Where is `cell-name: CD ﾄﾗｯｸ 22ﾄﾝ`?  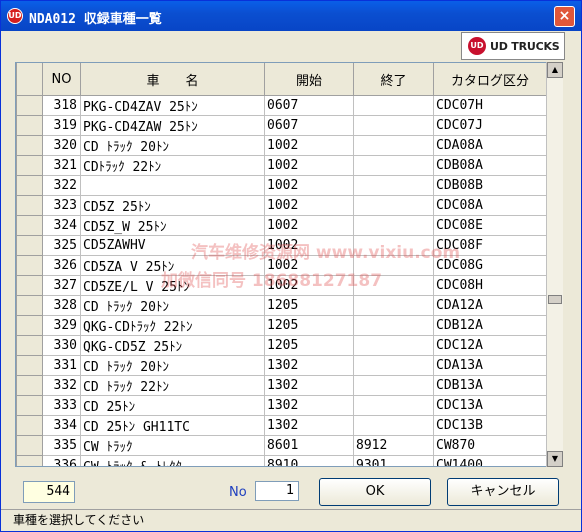 cell-name: CD ﾄﾗｯｸ 22ﾄﾝ is located at coordinates (172, 385).